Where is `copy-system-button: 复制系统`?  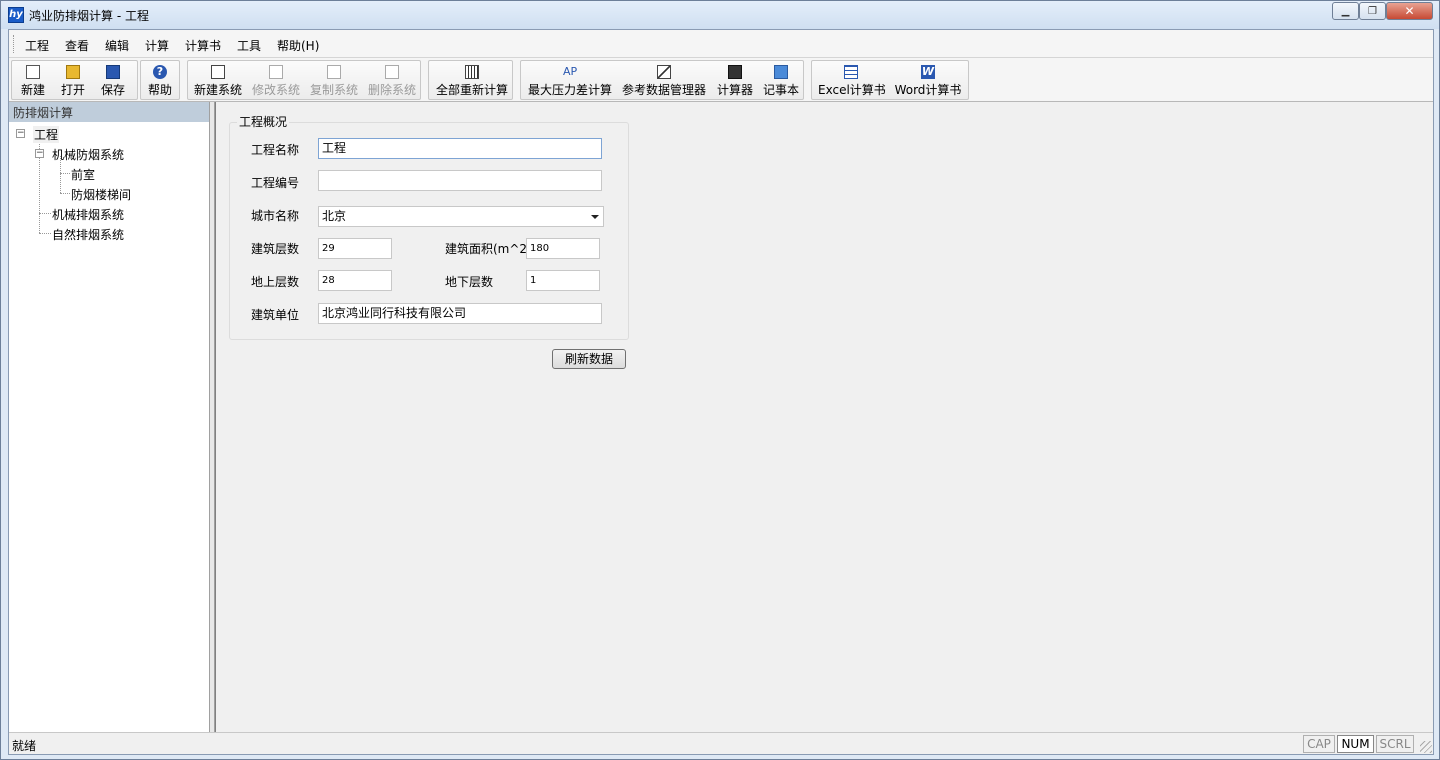 copy-system-button: 复制系统 is located at coordinates (334, 81).